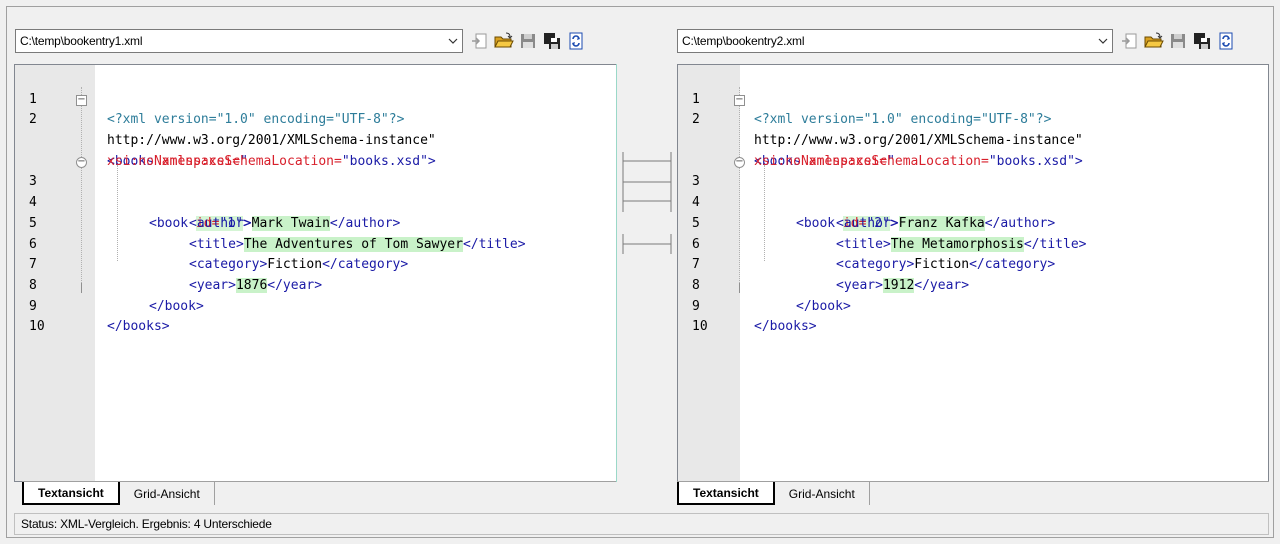  What do you see at coordinates (322, 493) in the screenshot?
I see `left-view-tabs: Textansicht Grid-Ansicht` at bounding box center [322, 493].